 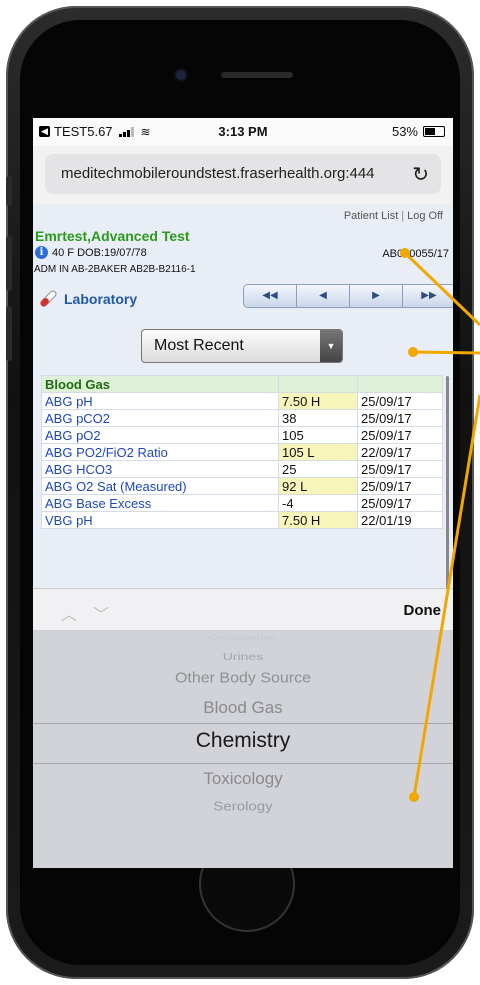 What do you see at coordinates (318, 435) in the screenshot?
I see `result-value: 105` at bounding box center [318, 435].